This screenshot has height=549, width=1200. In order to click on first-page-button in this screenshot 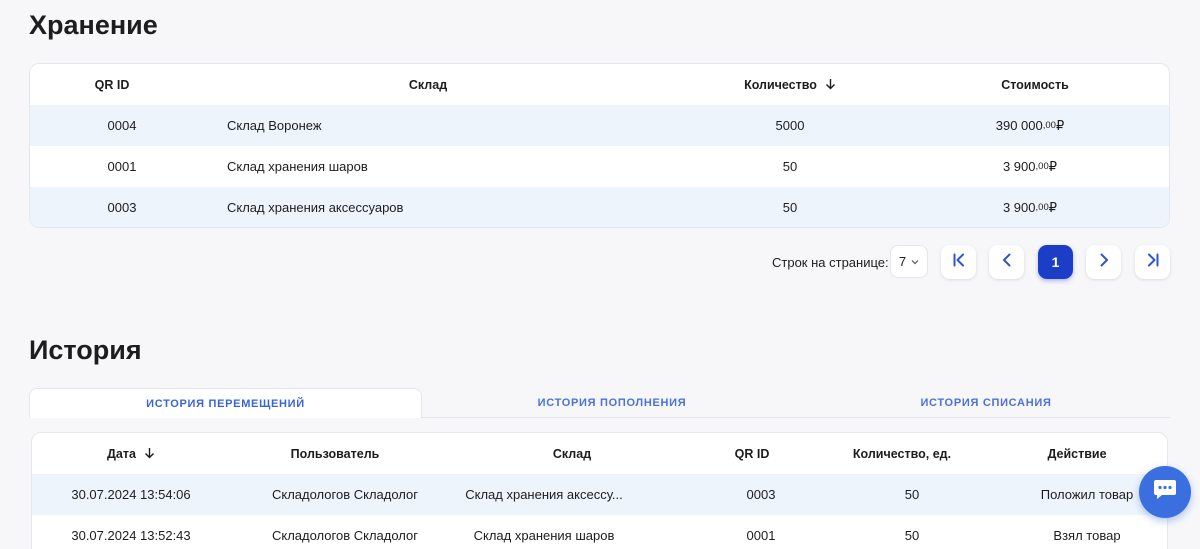, I will do `click(958, 262)`.